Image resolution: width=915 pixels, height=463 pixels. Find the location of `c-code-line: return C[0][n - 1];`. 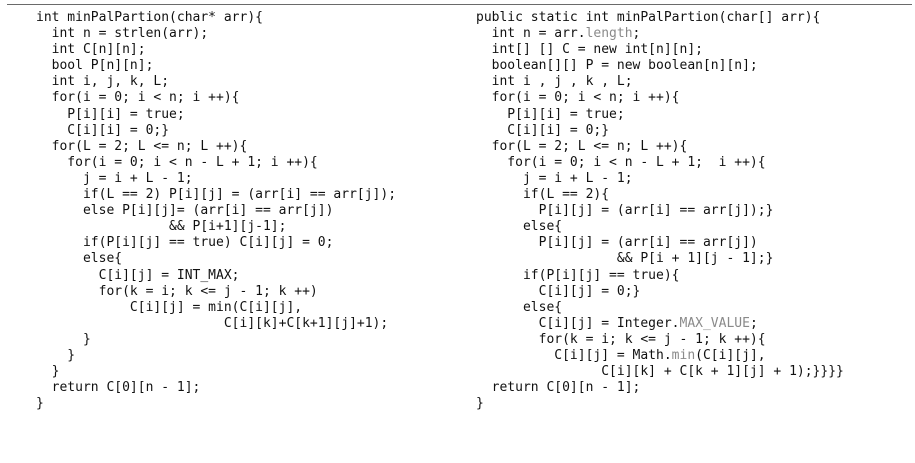

c-code-line: return C[0][n - 1]; is located at coordinates (118, 388).